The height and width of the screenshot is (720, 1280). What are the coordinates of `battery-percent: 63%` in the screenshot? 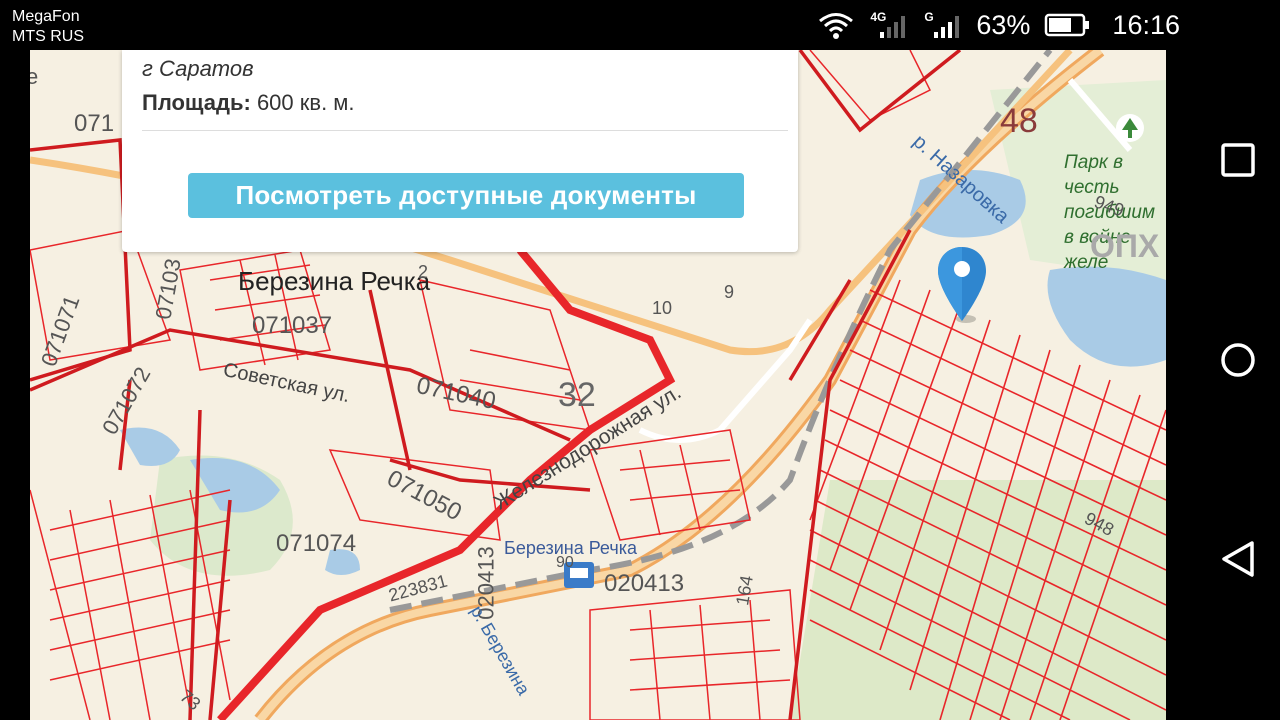 It's located at (1003, 24).